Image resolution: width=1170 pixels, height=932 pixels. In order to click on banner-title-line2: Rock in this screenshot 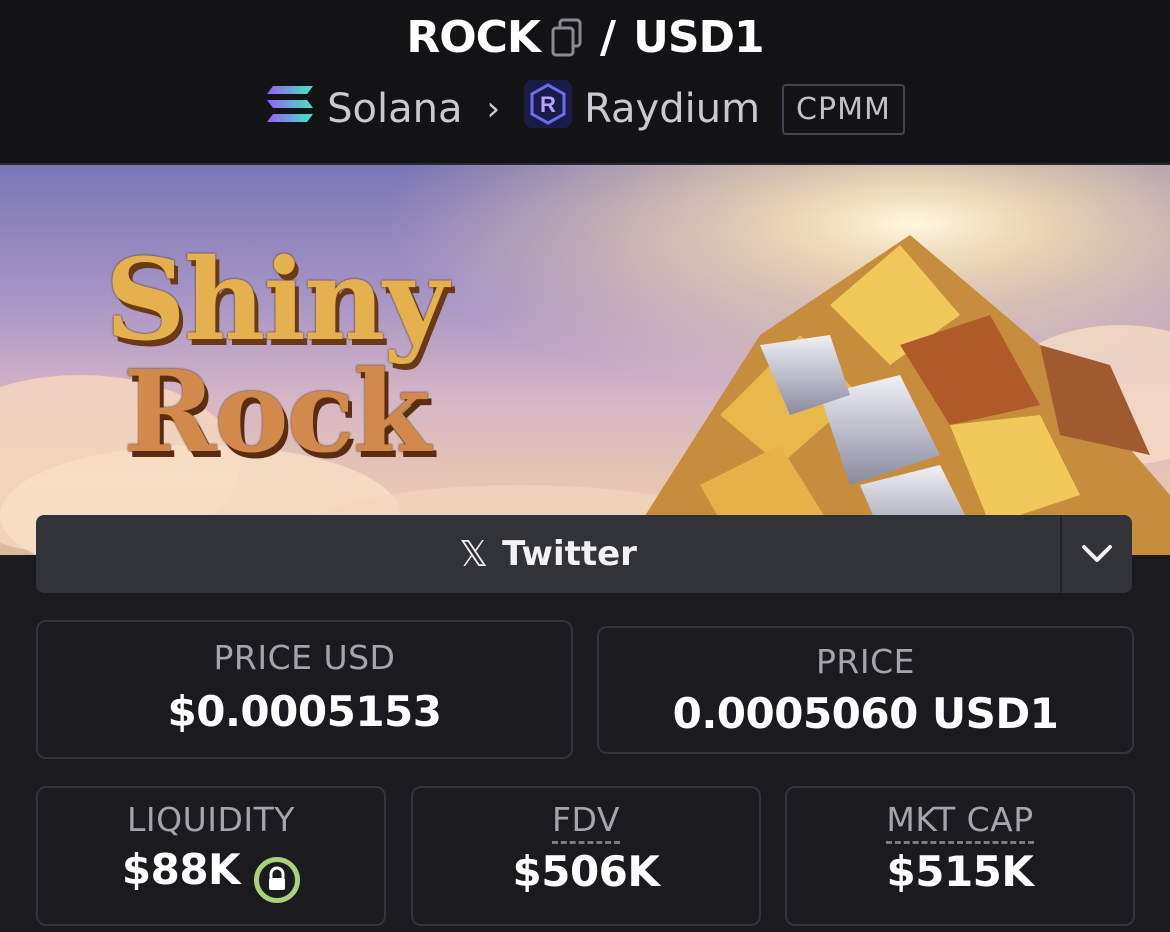, I will do `click(277, 412)`.